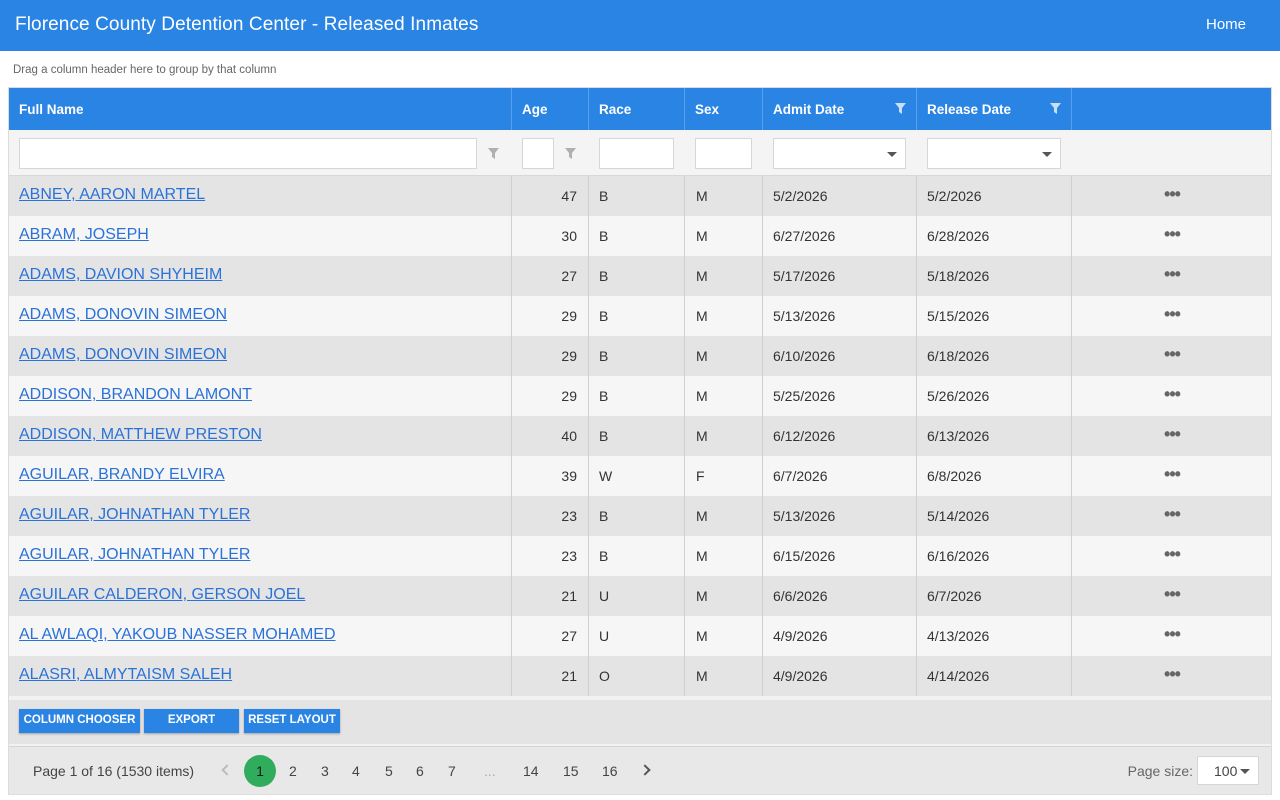 This screenshot has height=800, width=1280. What do you see at coordinates (112, 194) in the screenshot?
I see `inmate-name-link: ABNEY, AARON MARTEL` at bounding box center [112, 194].